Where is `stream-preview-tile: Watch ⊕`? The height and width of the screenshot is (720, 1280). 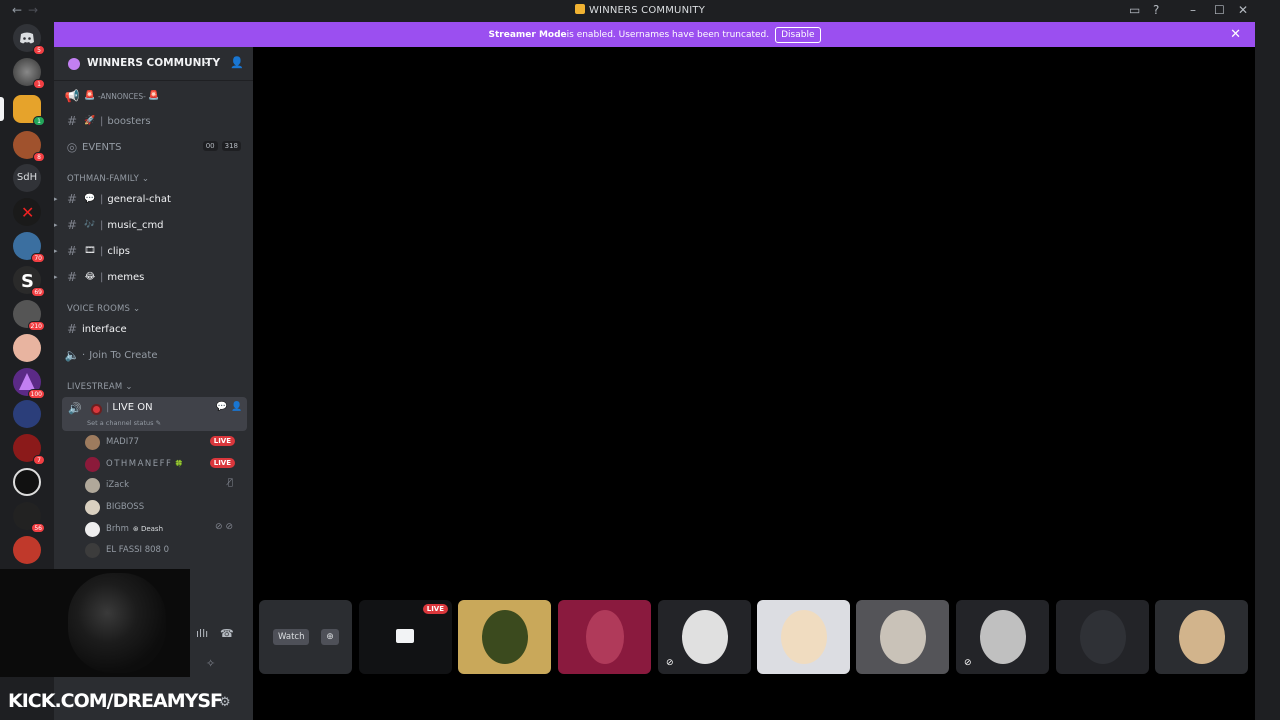 stream-preview-tile: Watch ⊕ is located at coordinates (305, 637).